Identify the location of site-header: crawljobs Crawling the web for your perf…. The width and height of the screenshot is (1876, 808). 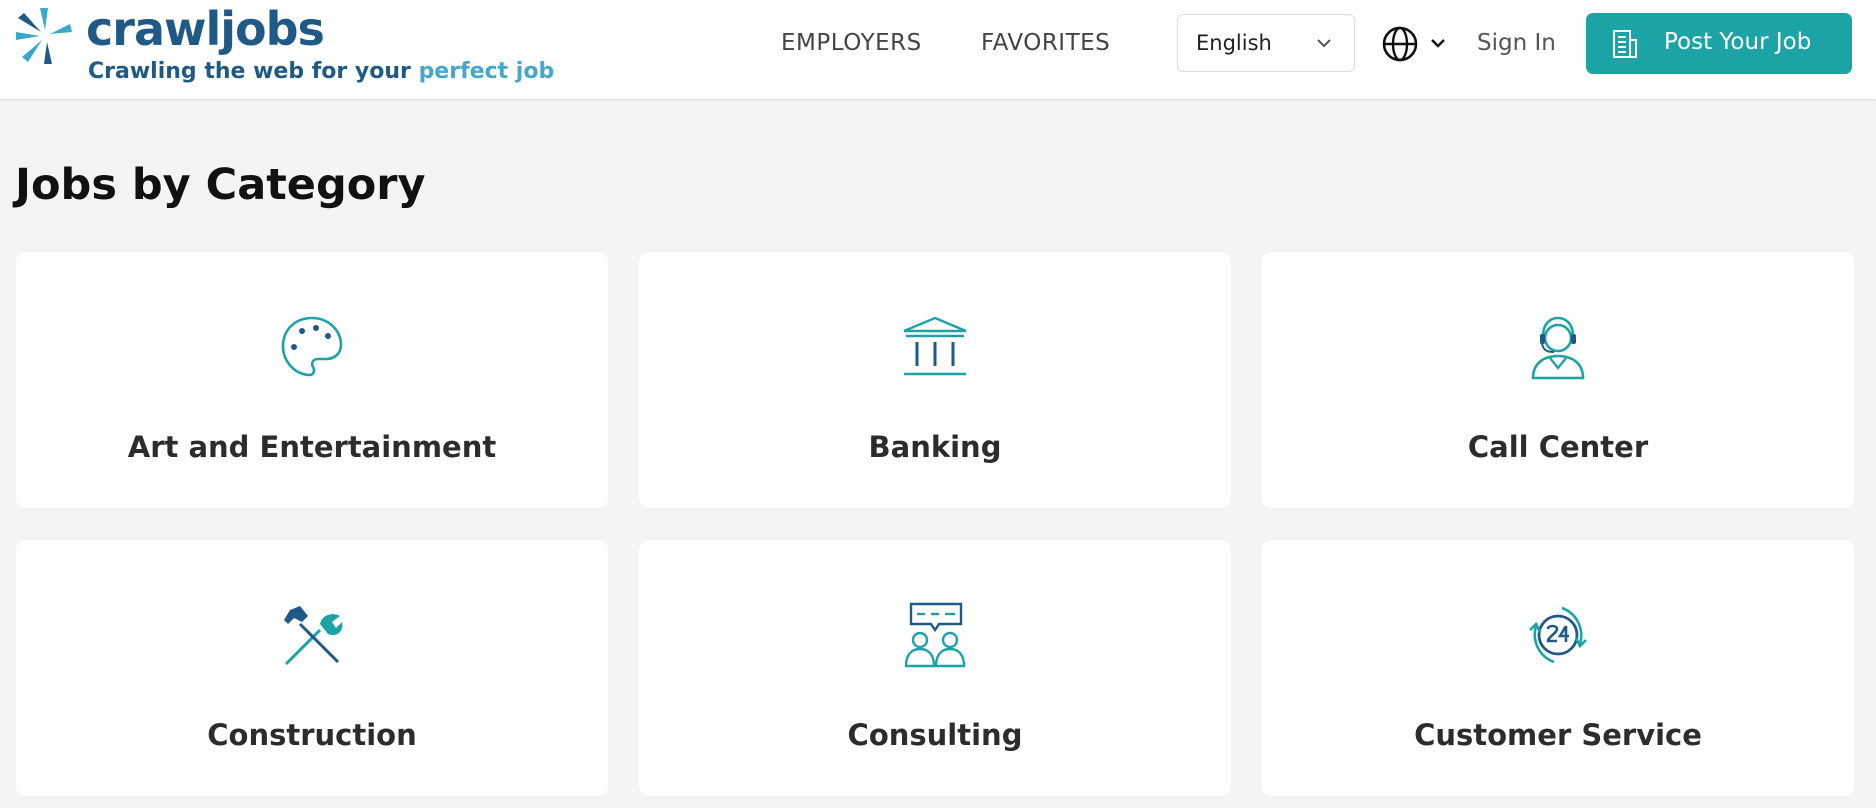
(938, 50).